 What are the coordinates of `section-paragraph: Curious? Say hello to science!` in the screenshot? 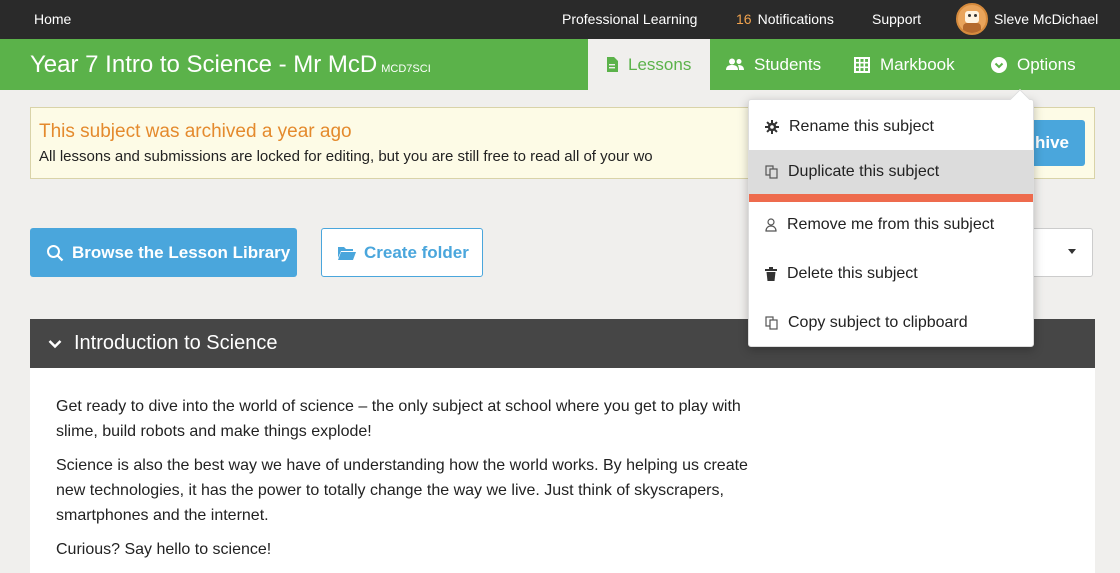 It's located at (164, 549).